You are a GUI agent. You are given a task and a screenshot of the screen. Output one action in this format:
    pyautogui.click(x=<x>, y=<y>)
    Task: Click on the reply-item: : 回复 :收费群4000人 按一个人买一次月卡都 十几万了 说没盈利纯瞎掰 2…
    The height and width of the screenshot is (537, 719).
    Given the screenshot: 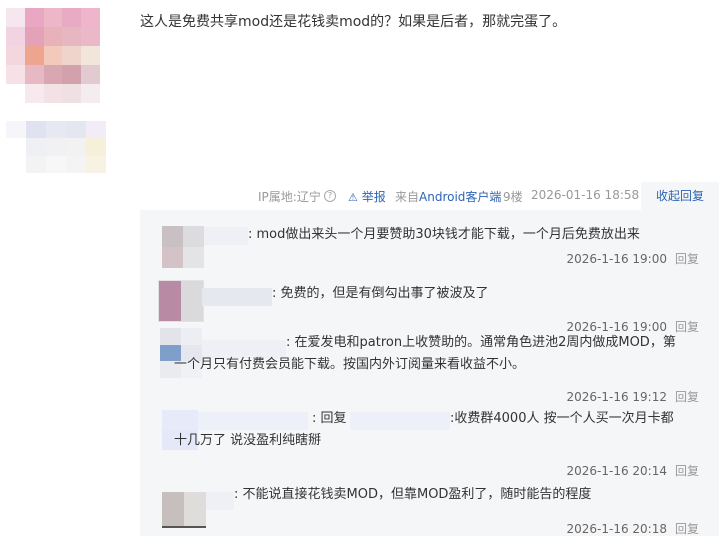 What is the action you would take?
    pyautogui.click(x=429, y=442)
    